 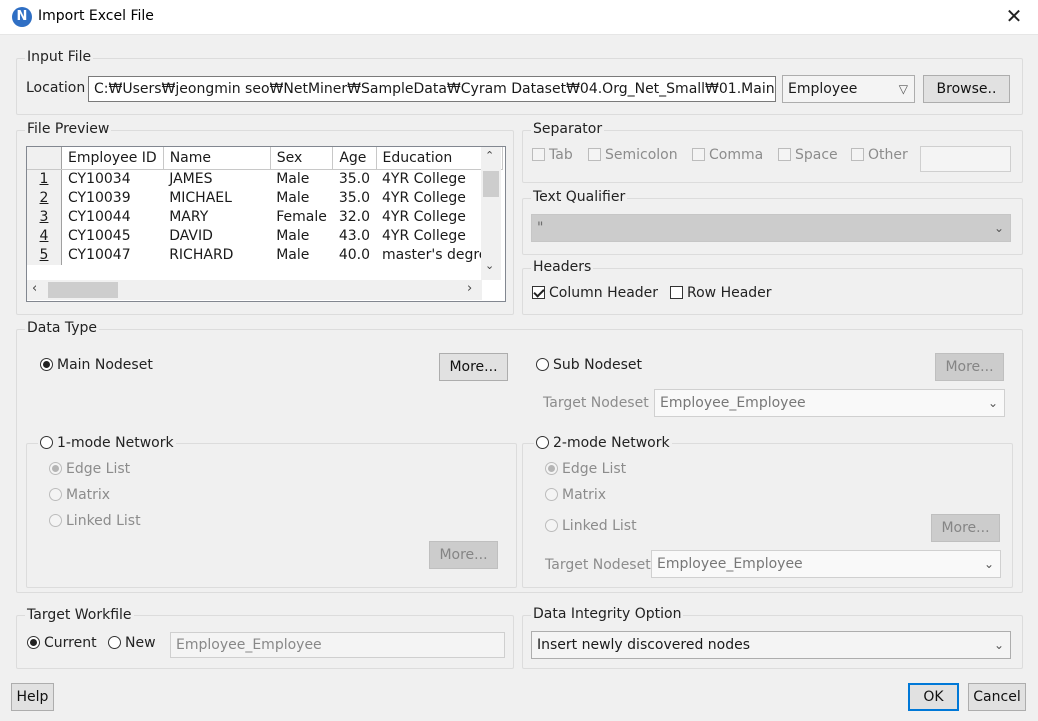 I want to click on table-row: 1 CY10034 JAMES Male 35.0 4YR College, so click(x=264, y=179).